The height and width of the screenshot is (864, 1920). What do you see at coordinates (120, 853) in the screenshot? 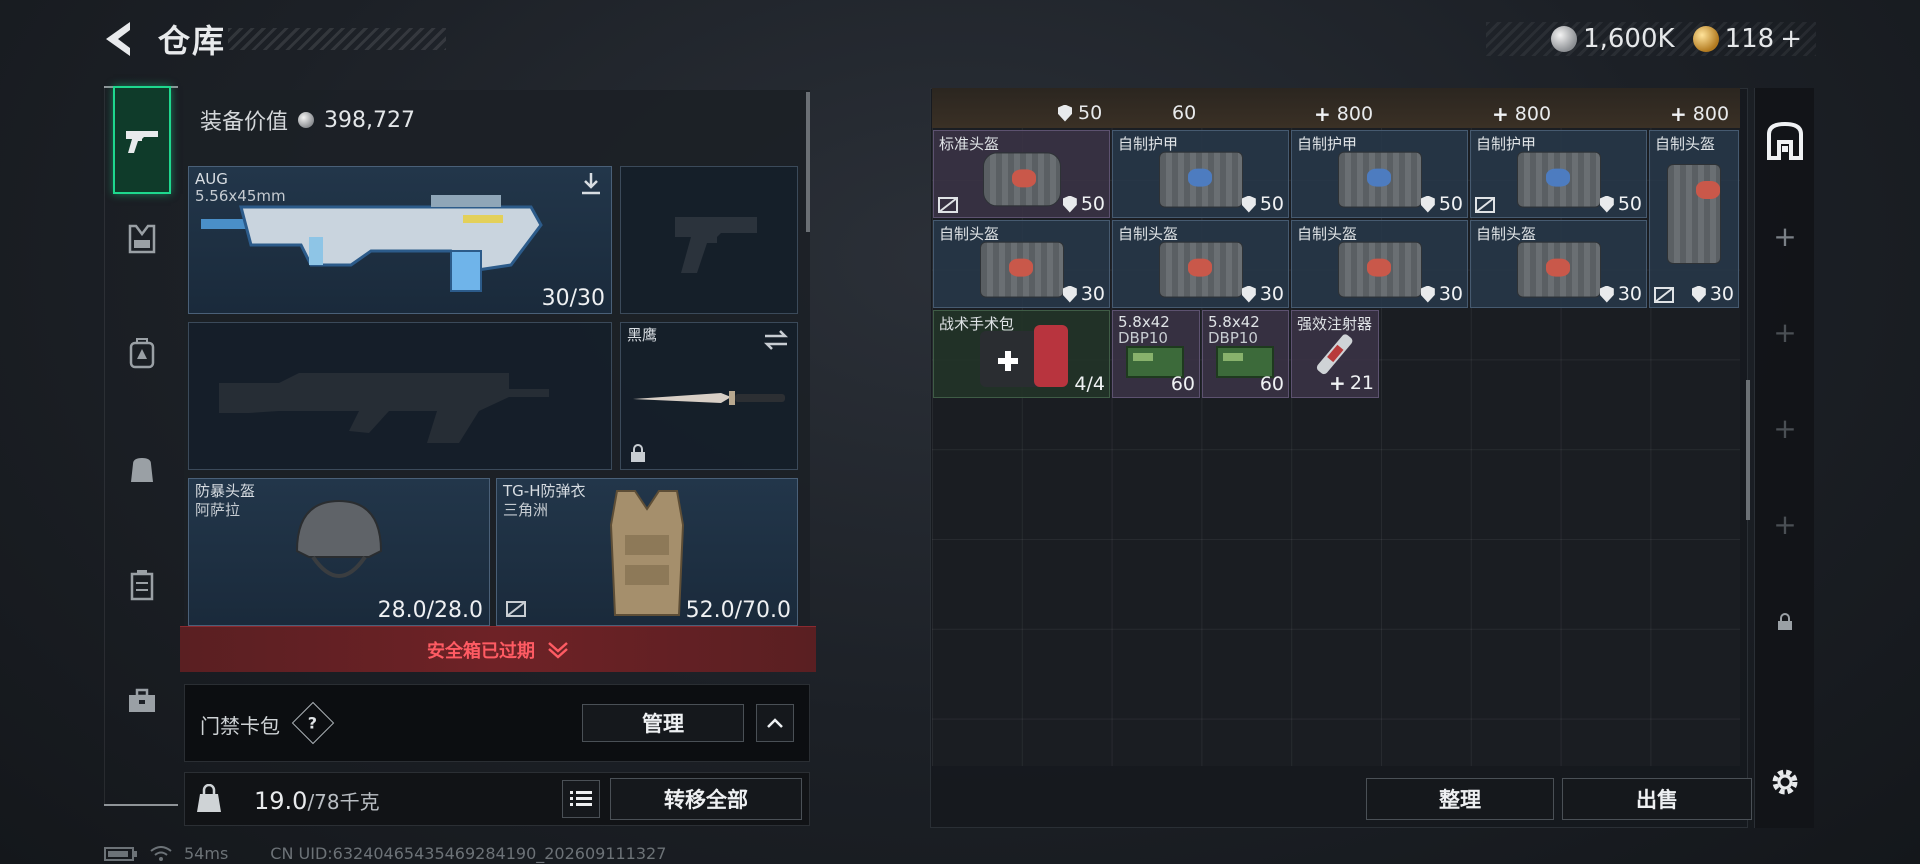
I see `battery-icon` at bounding box center [120, 853].